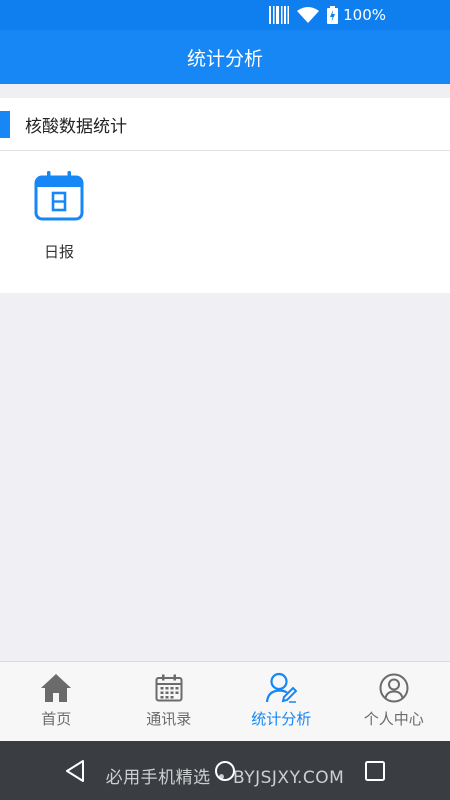  I want to click on page-title: 统计分析, so click(224, 58).